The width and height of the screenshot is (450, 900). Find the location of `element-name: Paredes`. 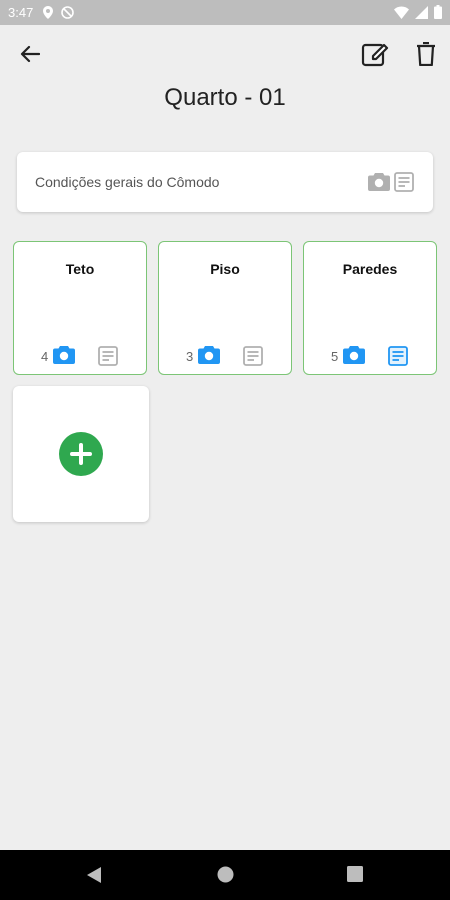

element-name: Paredes is located at coordinates (370, 269).